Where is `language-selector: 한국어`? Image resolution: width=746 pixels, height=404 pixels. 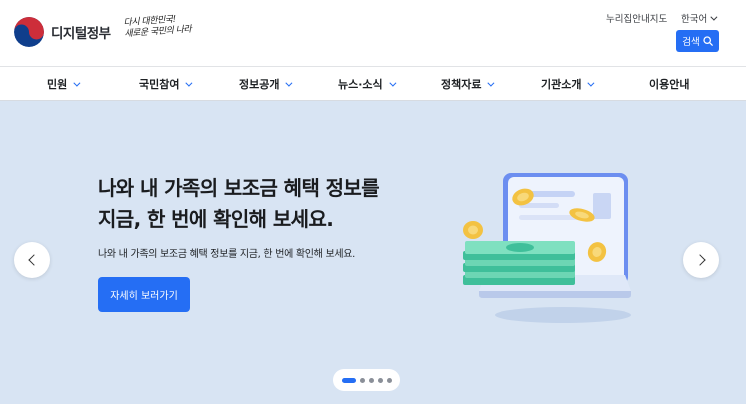
language-selector: 한국어 is located at coordinates (699, 18).